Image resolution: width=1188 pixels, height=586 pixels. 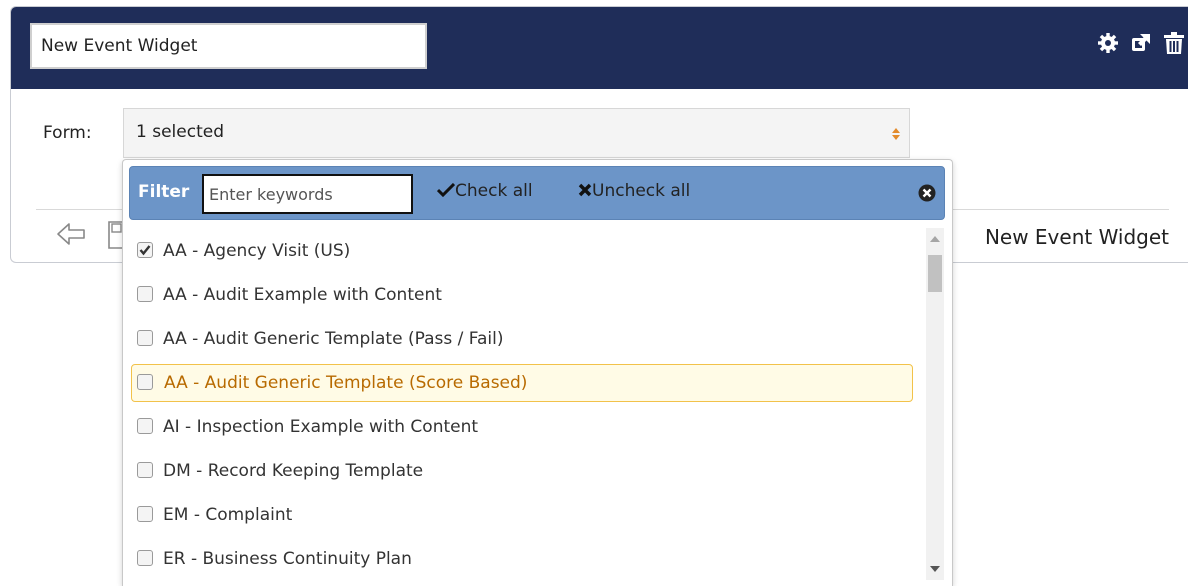 I want to click on list-item: AI - Inspection Example with Content, so click(x=522, y=427).